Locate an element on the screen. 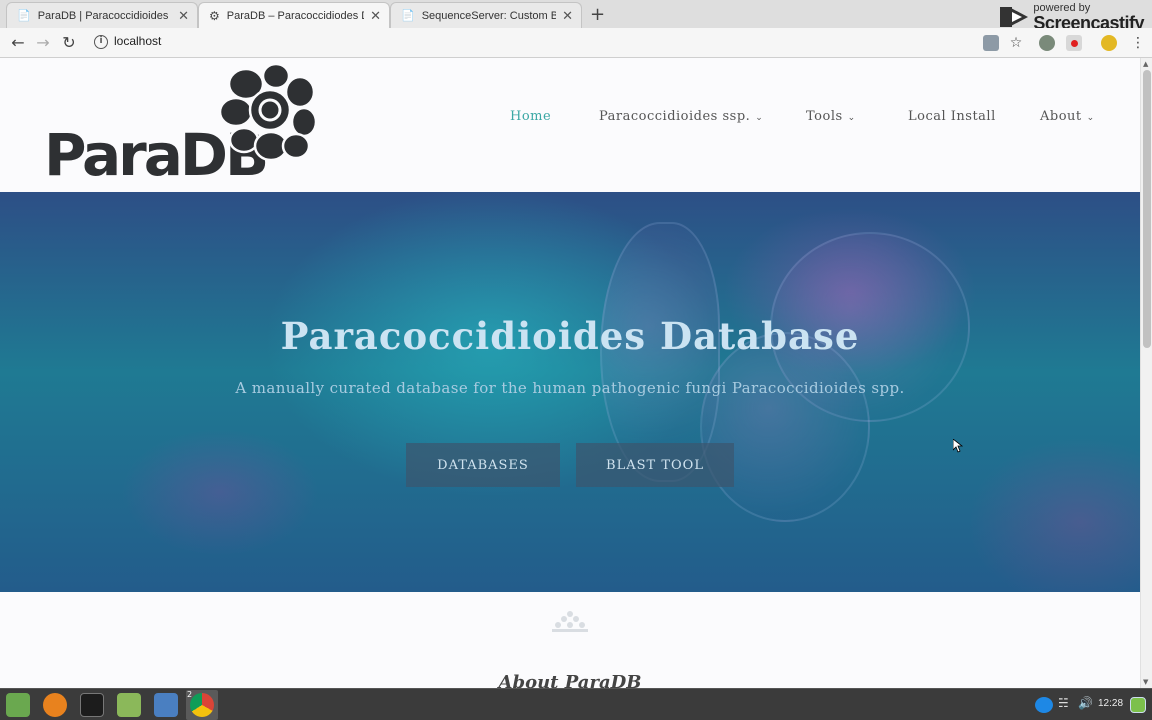 The width and height of the screenshot is (1152, 720). databases-button: DATABASES is located at coordinates (483, 465).